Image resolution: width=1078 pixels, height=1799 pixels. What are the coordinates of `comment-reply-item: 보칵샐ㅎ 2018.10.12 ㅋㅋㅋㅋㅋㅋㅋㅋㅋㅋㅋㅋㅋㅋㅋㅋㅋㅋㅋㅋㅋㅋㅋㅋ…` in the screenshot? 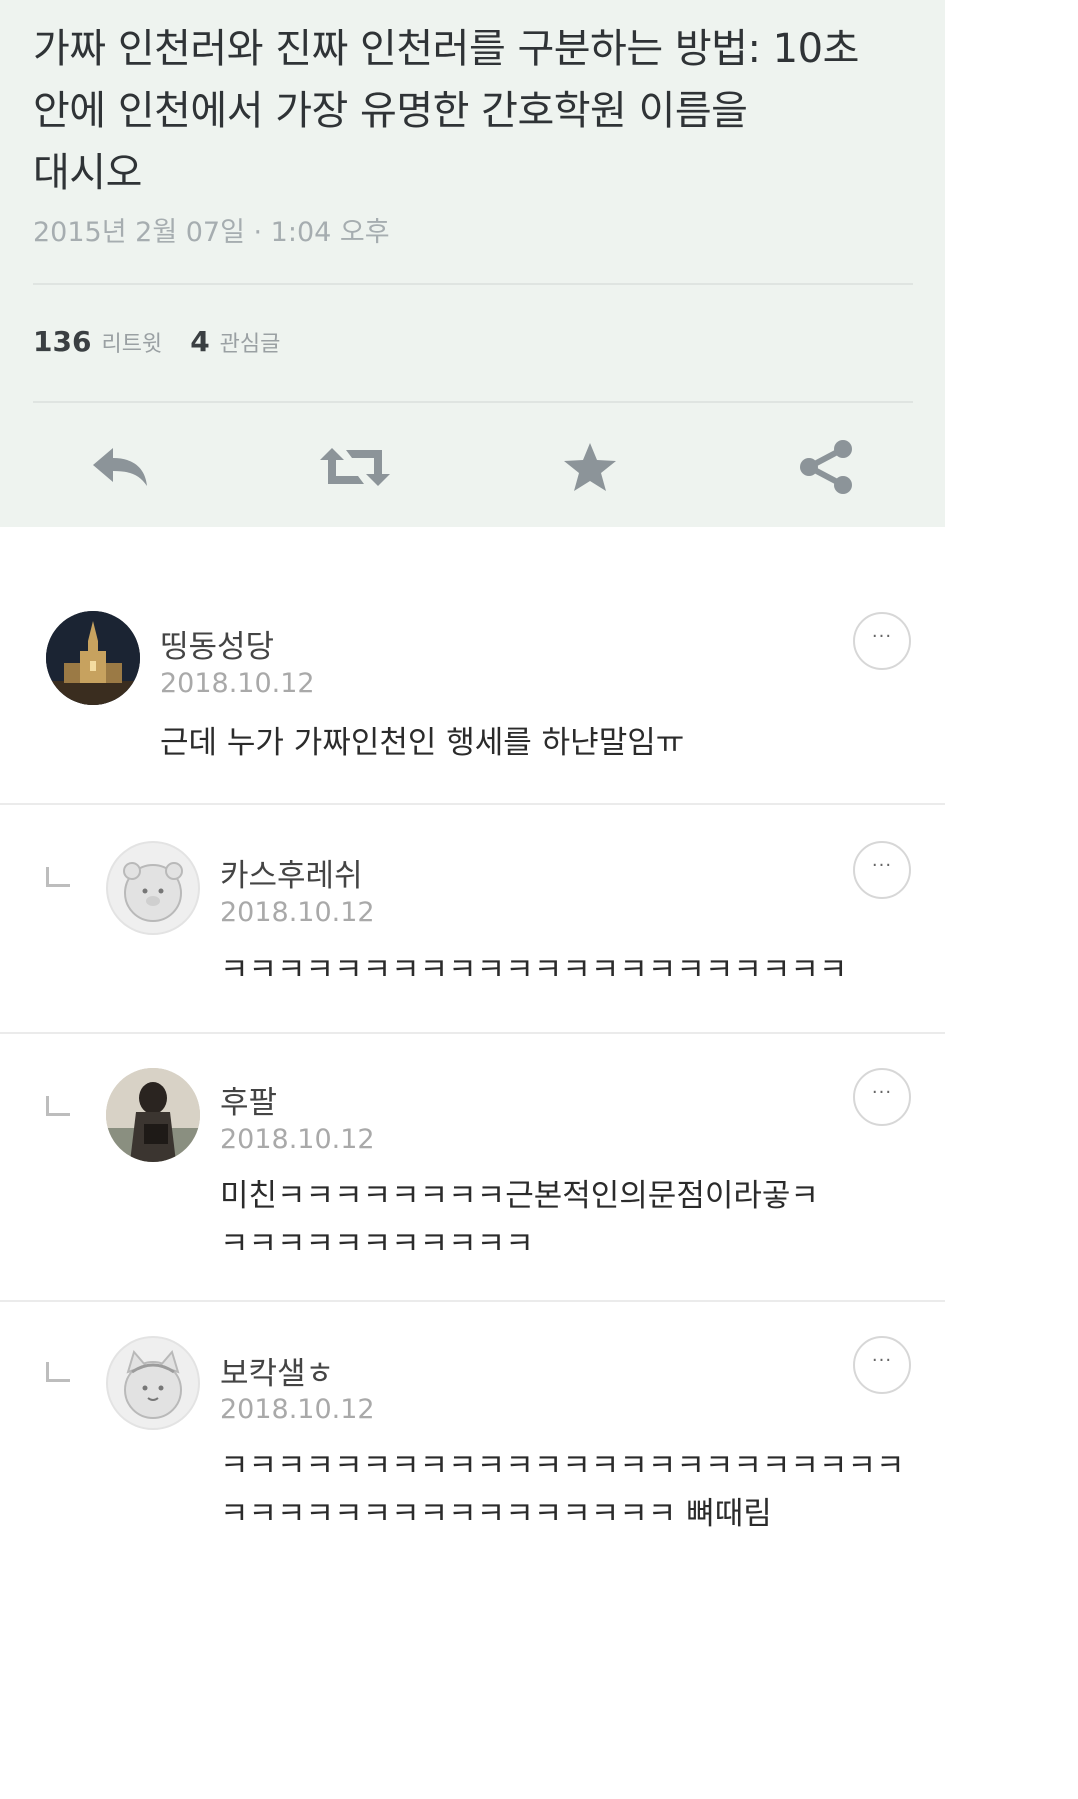 It's located at (472, 1452).